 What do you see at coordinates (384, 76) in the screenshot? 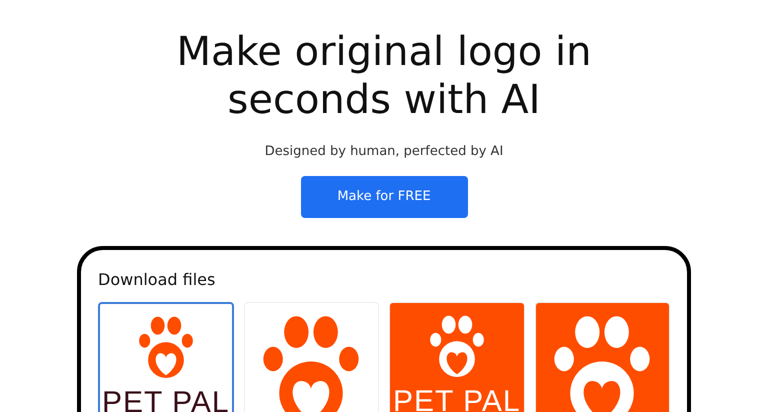
I see `headline: Make original logo in seconds with AI` at bounding box center [384, 76].